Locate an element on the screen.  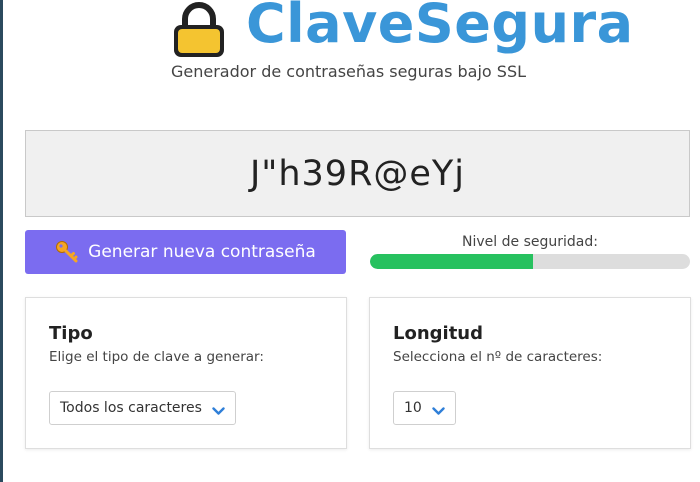
password-text: J"h39R@eYj is located at coordinates (357, 173).